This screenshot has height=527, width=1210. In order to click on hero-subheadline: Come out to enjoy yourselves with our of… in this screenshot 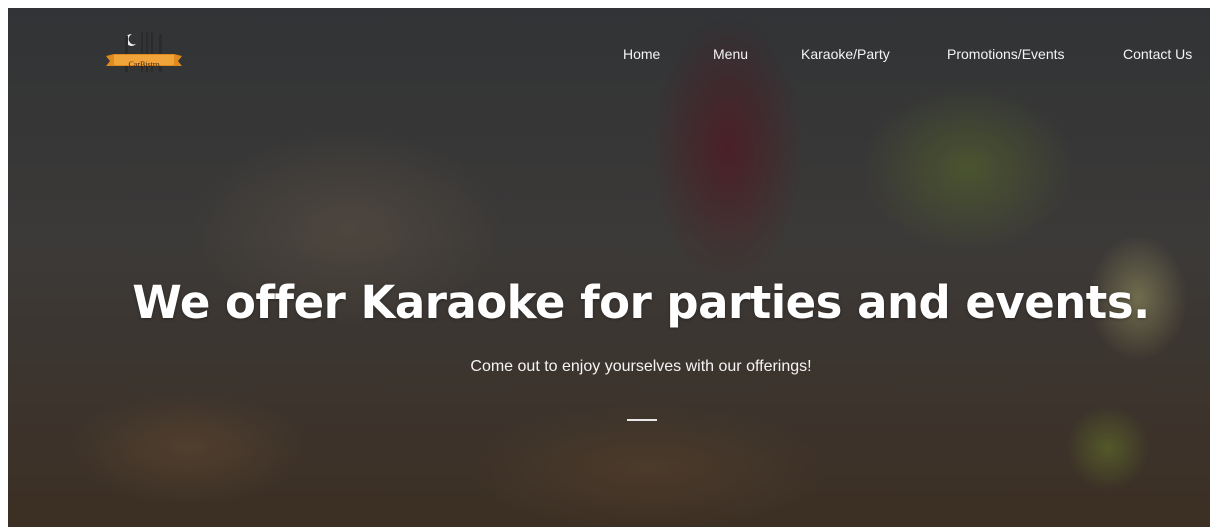, I will do `click(641, 366)`.